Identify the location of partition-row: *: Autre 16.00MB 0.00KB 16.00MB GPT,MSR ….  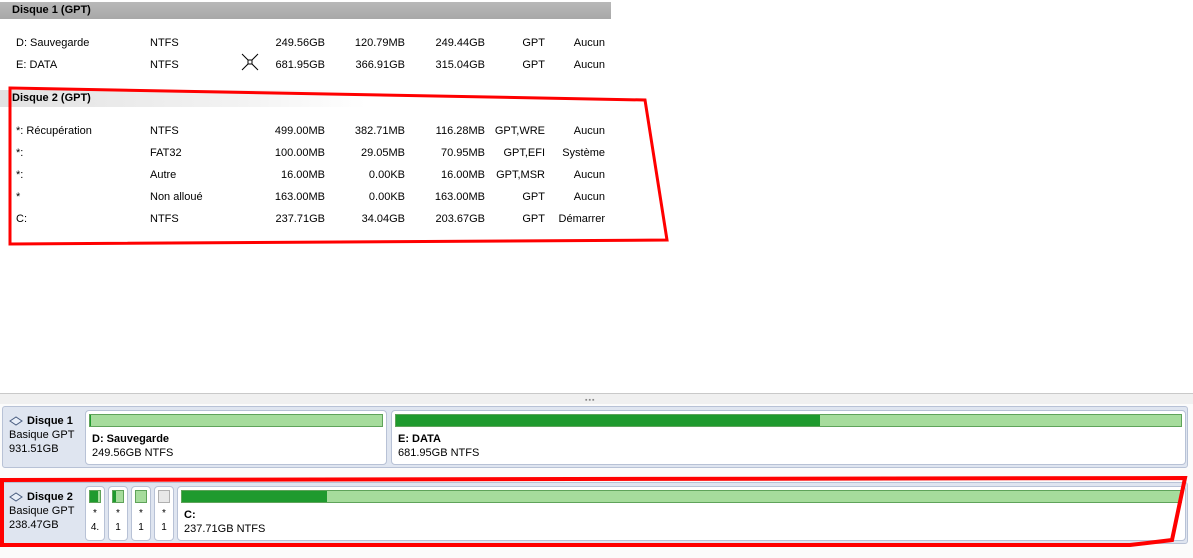
(305, 175).